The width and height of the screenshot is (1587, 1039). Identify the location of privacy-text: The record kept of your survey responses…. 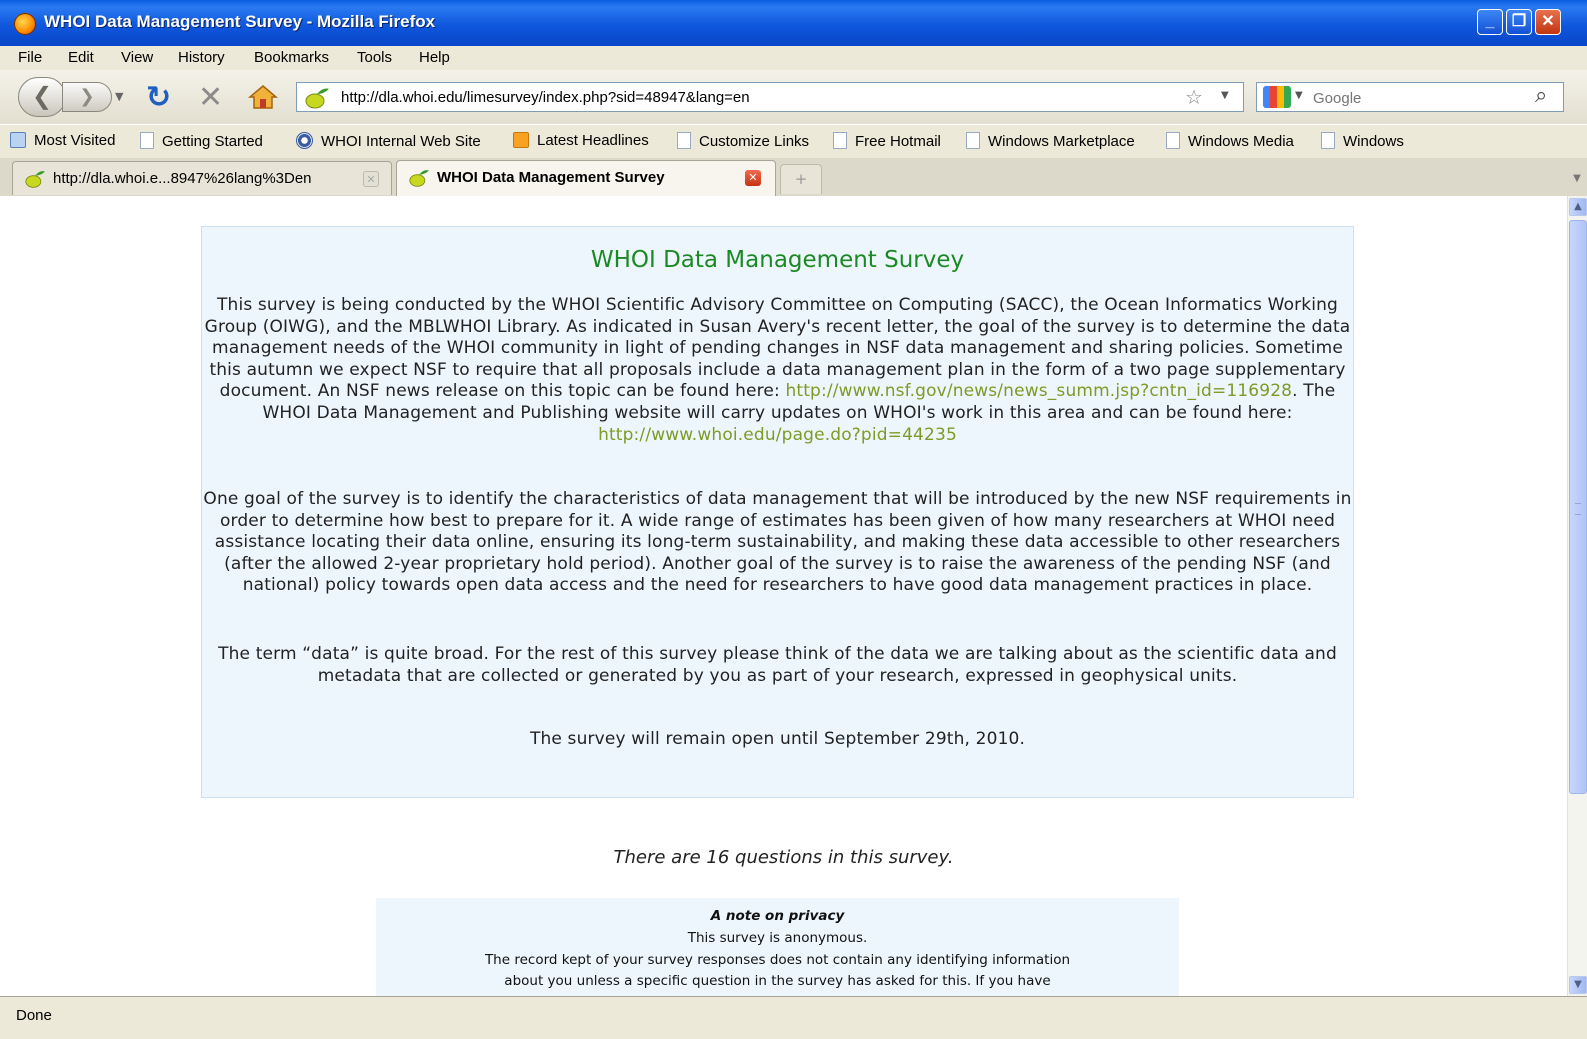
(777, 960).